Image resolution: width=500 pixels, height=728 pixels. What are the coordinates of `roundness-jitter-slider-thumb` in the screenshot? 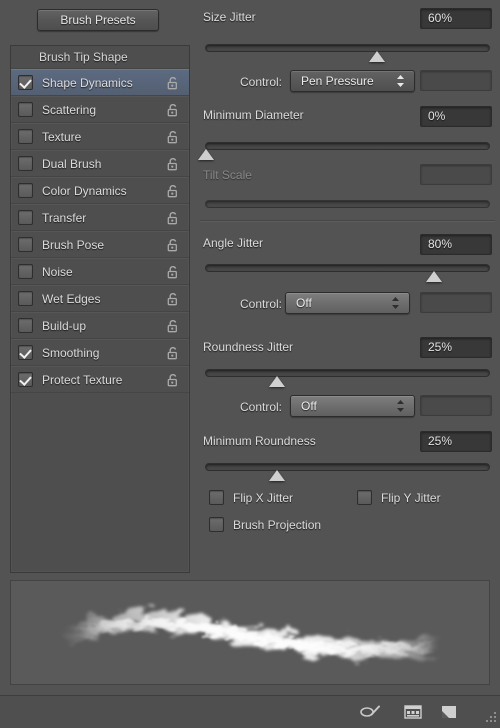 It's located at (277, 381).